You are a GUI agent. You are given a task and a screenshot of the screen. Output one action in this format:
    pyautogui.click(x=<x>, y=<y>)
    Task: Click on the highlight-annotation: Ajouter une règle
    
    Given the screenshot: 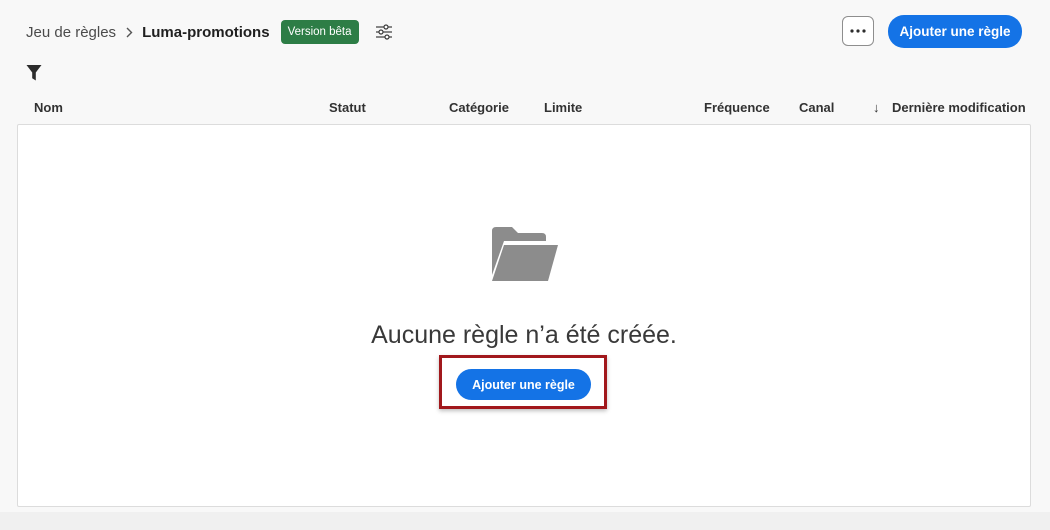 What is the action you would take?
    pyautogui.click(x=523, y=382)
    